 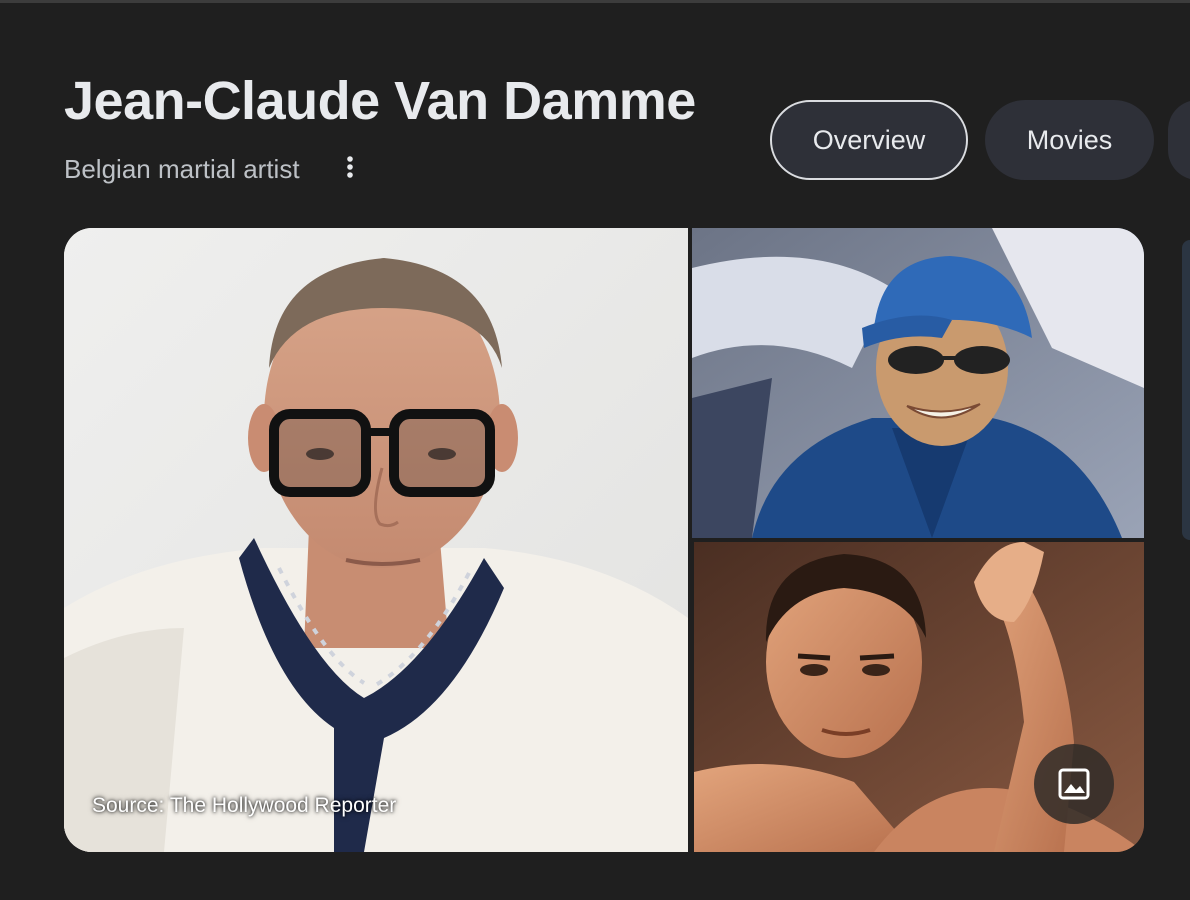 What do you see at coordinates (1186, 390) in the screenshot?
I see `next-image-edge` at bounding box center [1186, 390].